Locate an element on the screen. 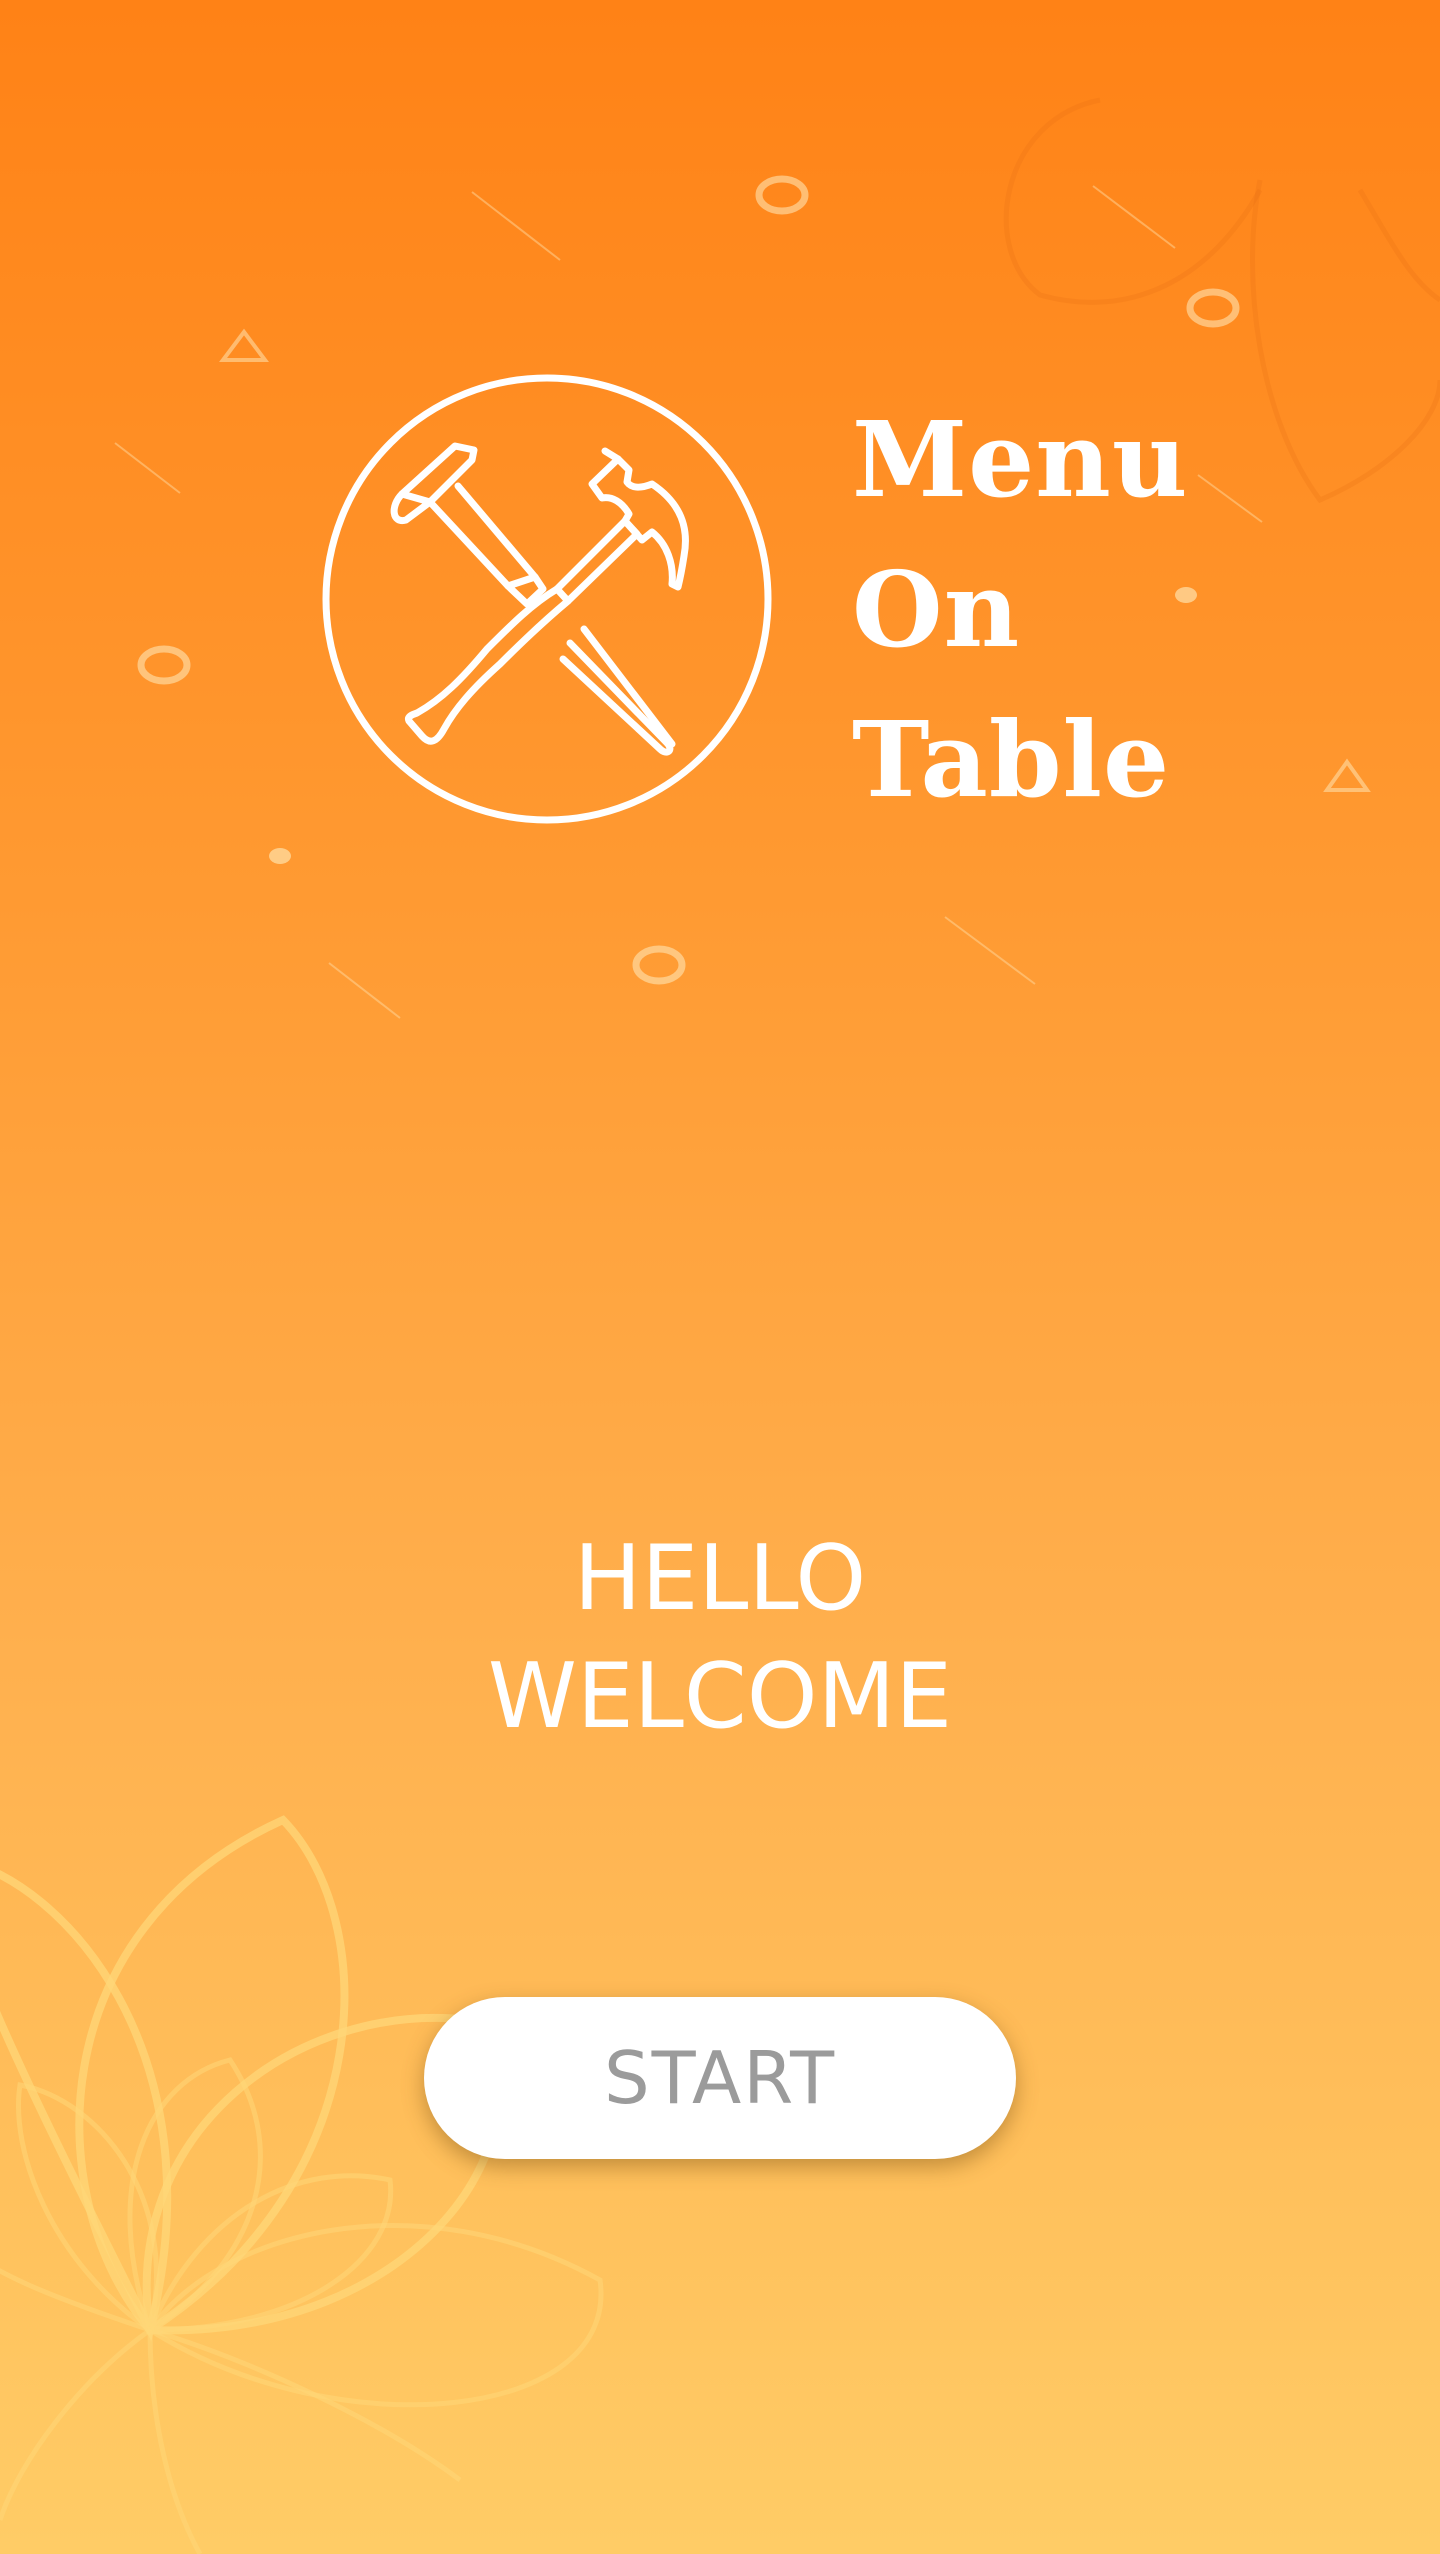  start-button-label: START is located at coordinates (720, 2078).